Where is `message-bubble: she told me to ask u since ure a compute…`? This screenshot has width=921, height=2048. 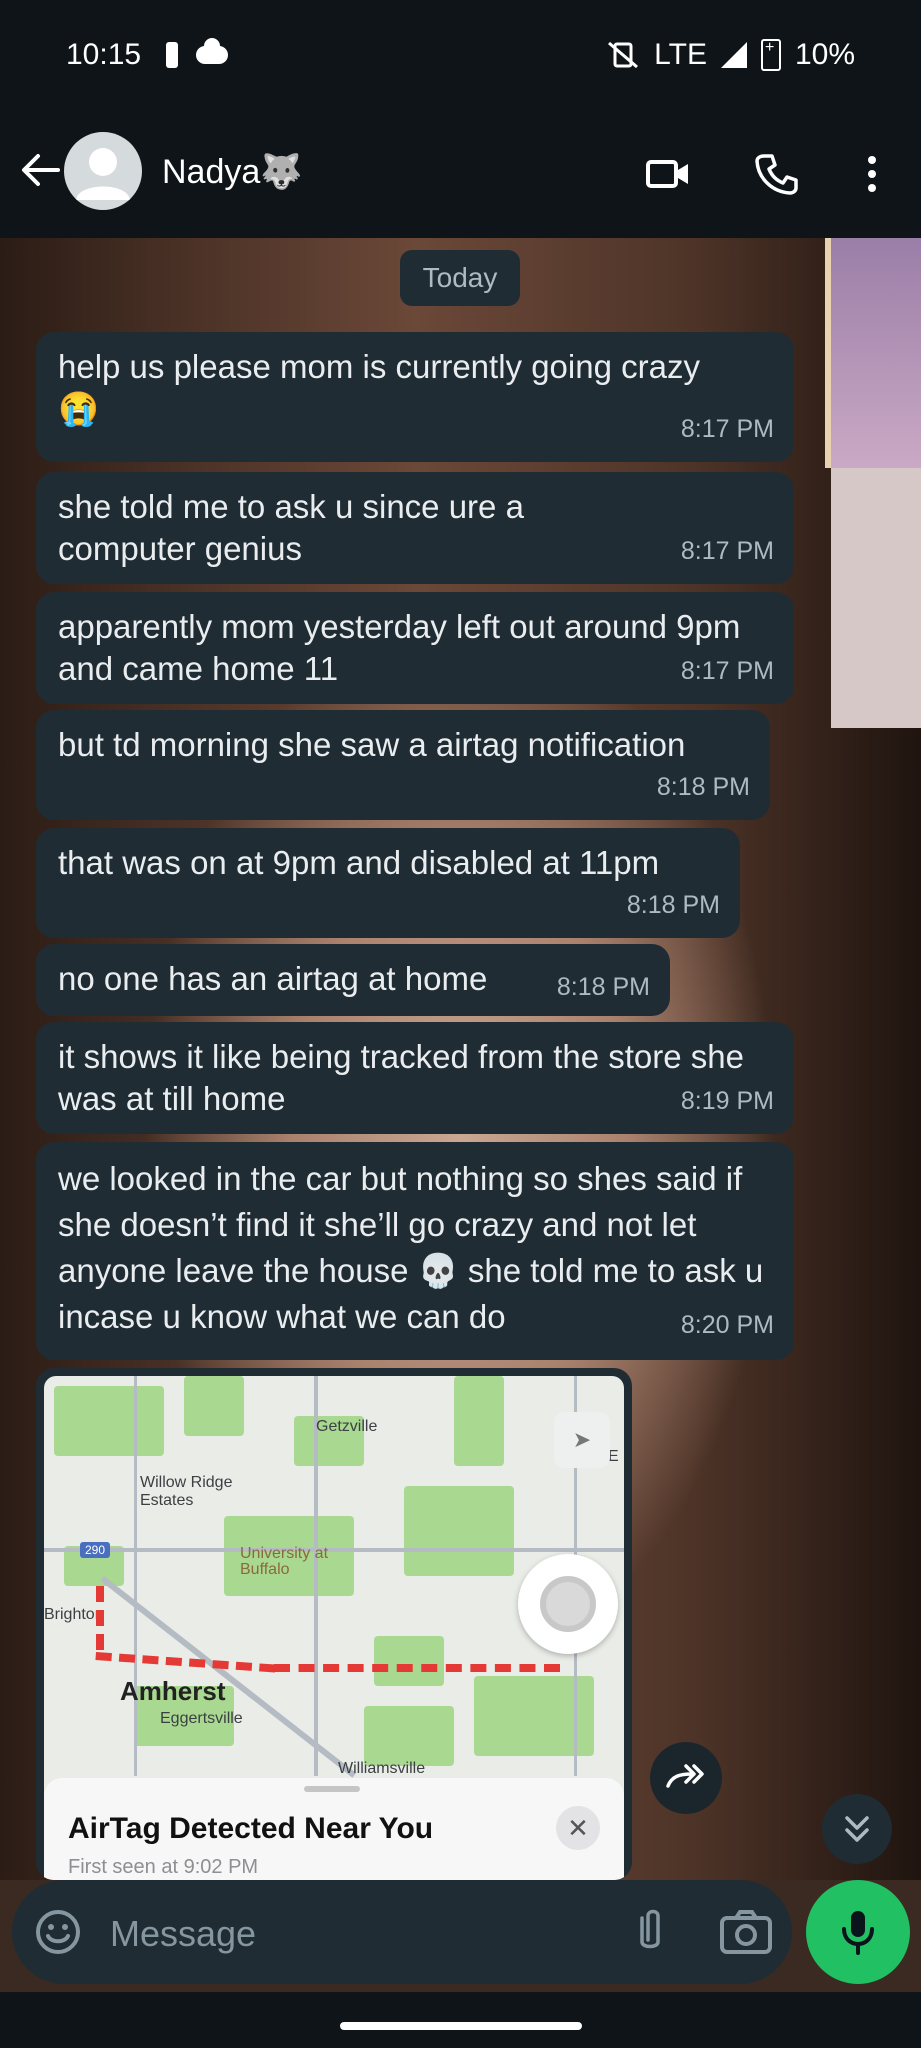
message-bubble: she told me to ask u since ure a compute… is located at coordinates (415, 528).